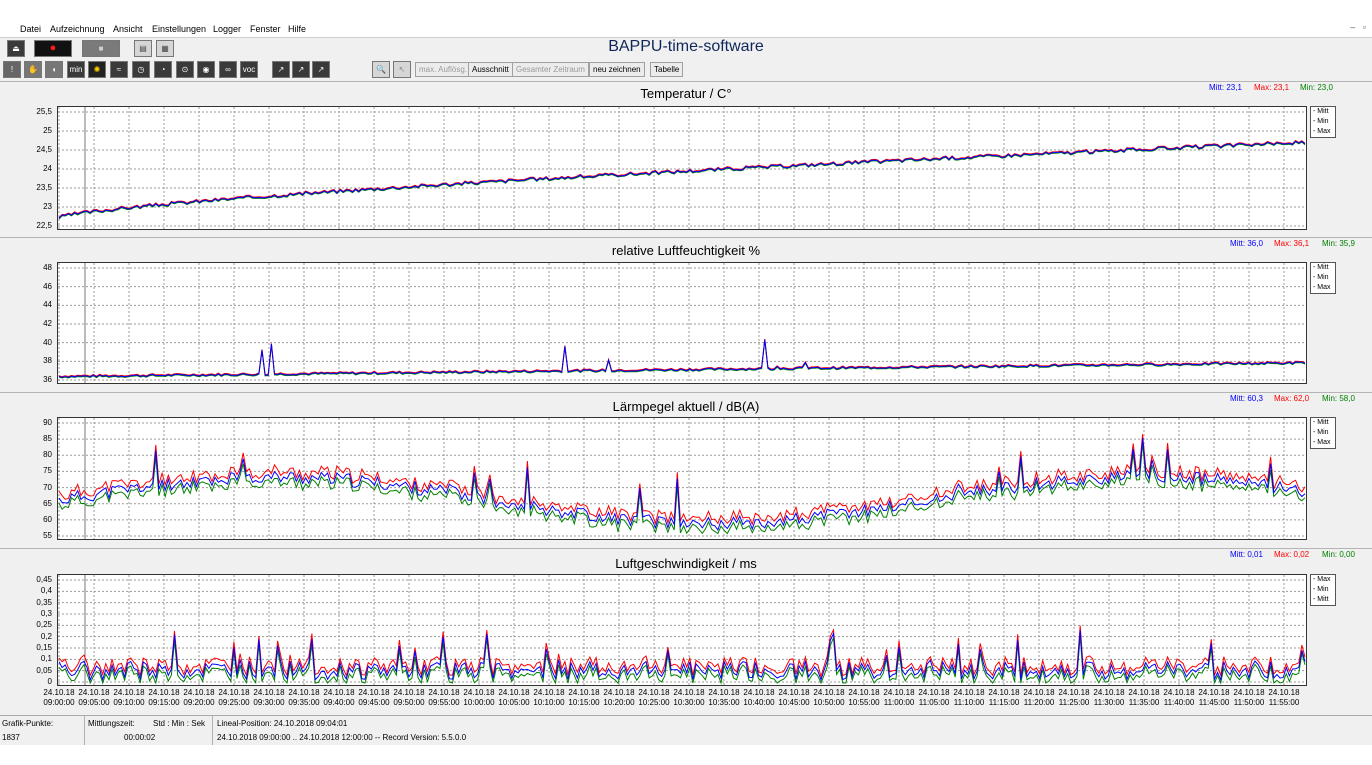  Describe the element at coordinates (49, 681) in the screenshot. I see `y-tick-label: 0` at that location.